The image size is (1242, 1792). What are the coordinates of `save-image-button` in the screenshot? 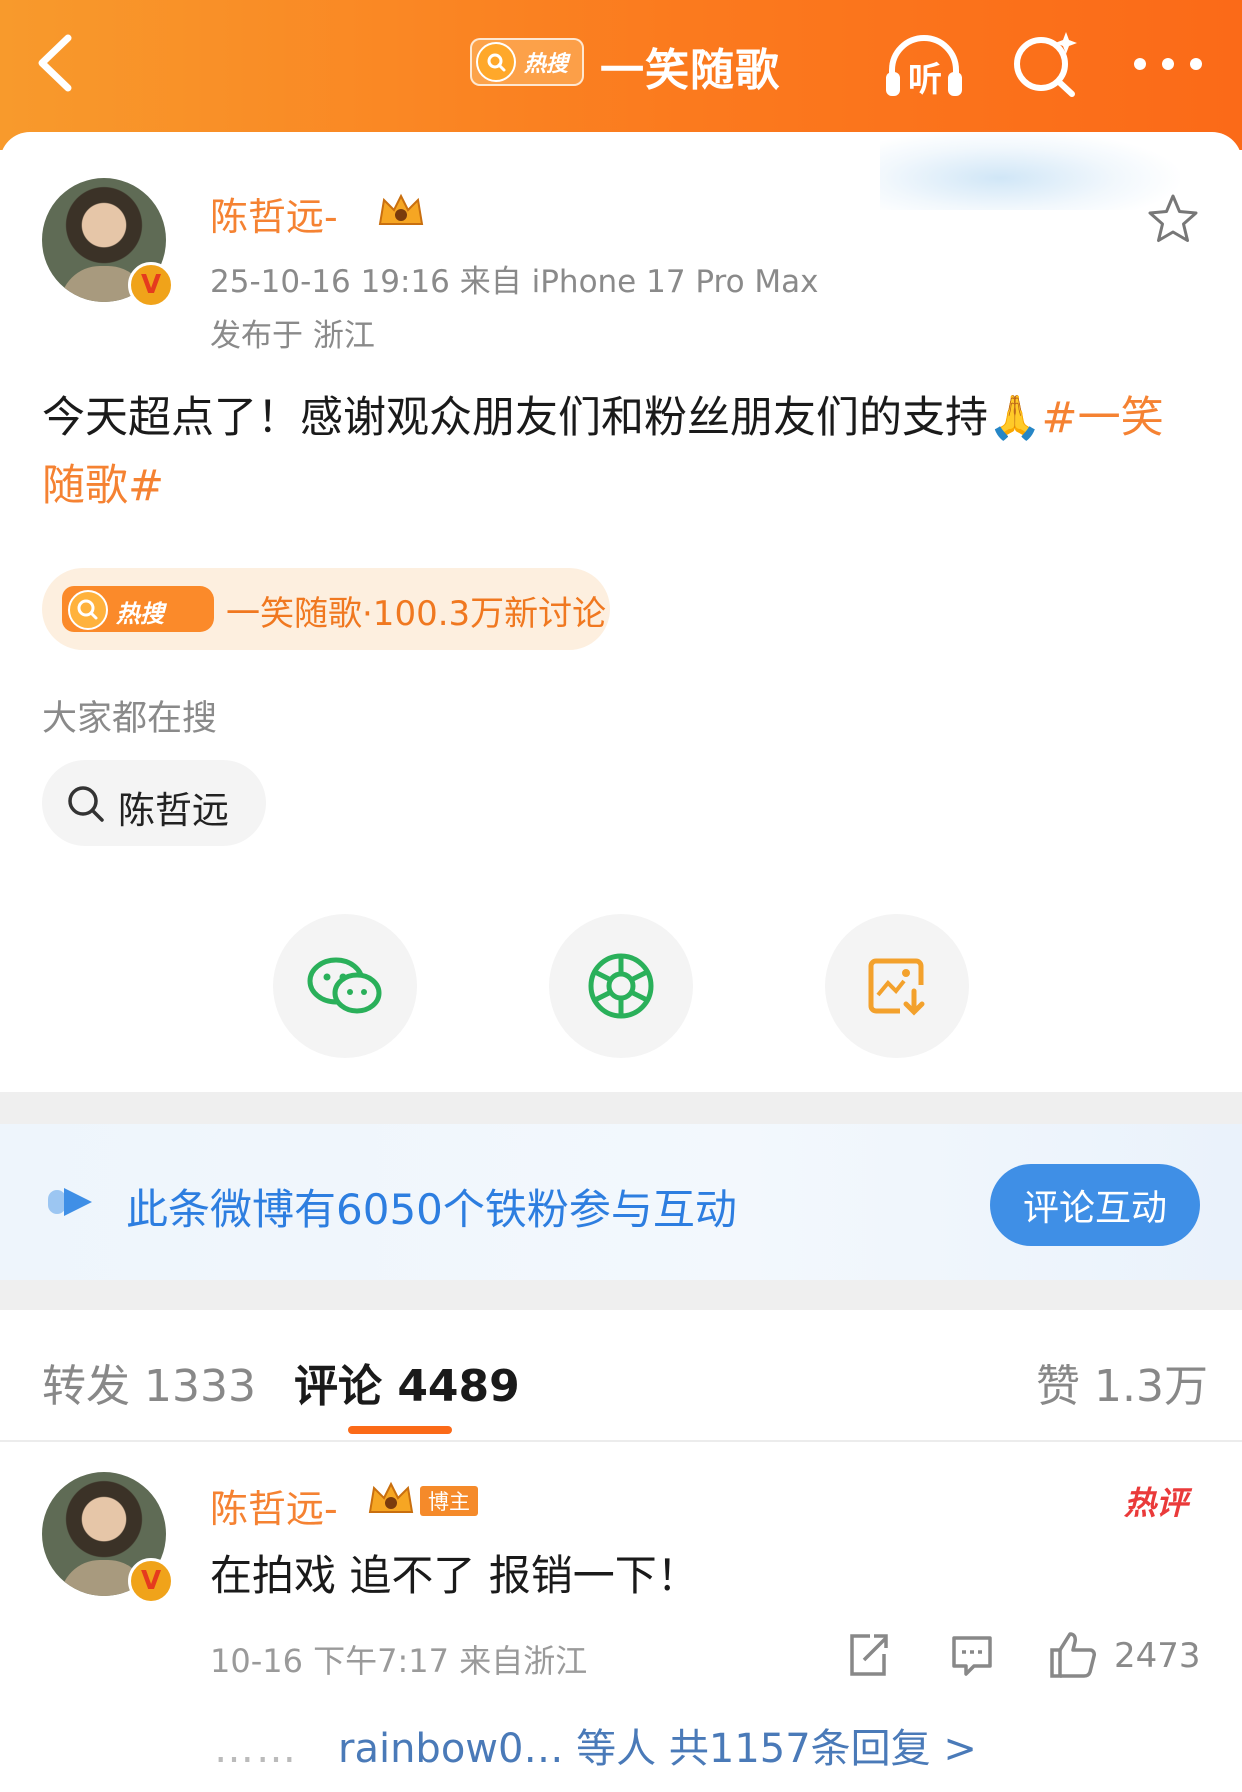 It's located at (897, 986).